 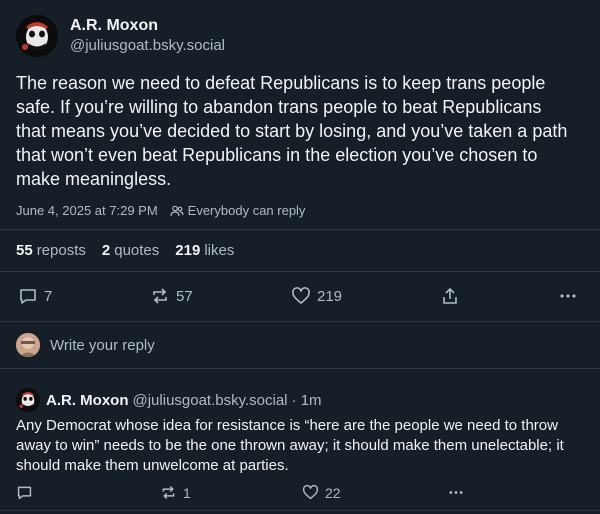 I want to click on reply-permission: Everybody can reply, so click(x=238, y=210).